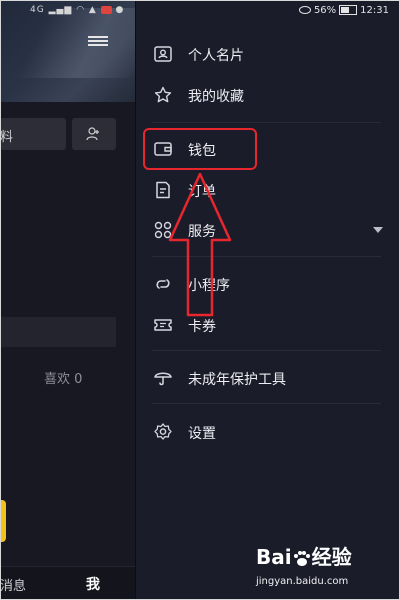 This screenshot has width=400, height=600. I want to click on bottom-nav: 消息 我, so click(67, 583).